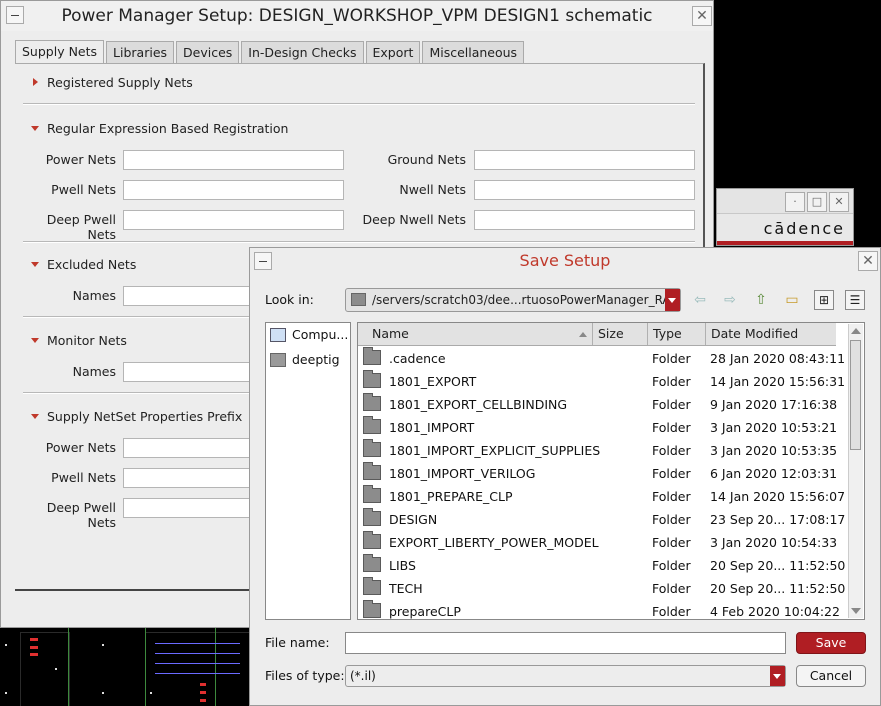 The image size is (881, 706). What do you see at coordinates (475, 334) in the screenshot?
I see `column-header-name: Name` at bounding box center [475, 334].